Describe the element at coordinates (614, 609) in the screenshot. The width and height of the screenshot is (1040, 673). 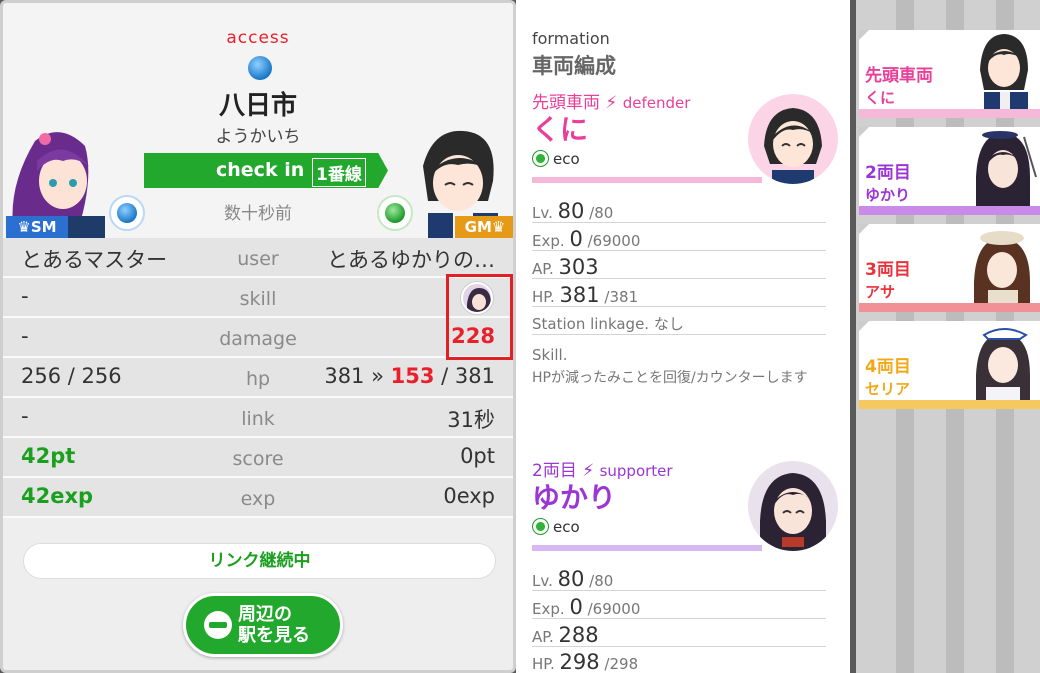
I see `exp-max: /69000` at that location.